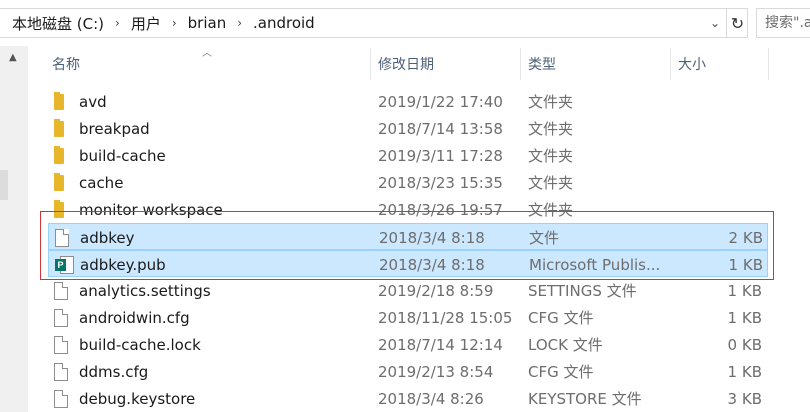 The height and width of the screenshot is (412, 810). Describe the element at coordinates (440, 155) in the screenshot. I see `file-modified-date: 2019/3/11 17:28` at that location.